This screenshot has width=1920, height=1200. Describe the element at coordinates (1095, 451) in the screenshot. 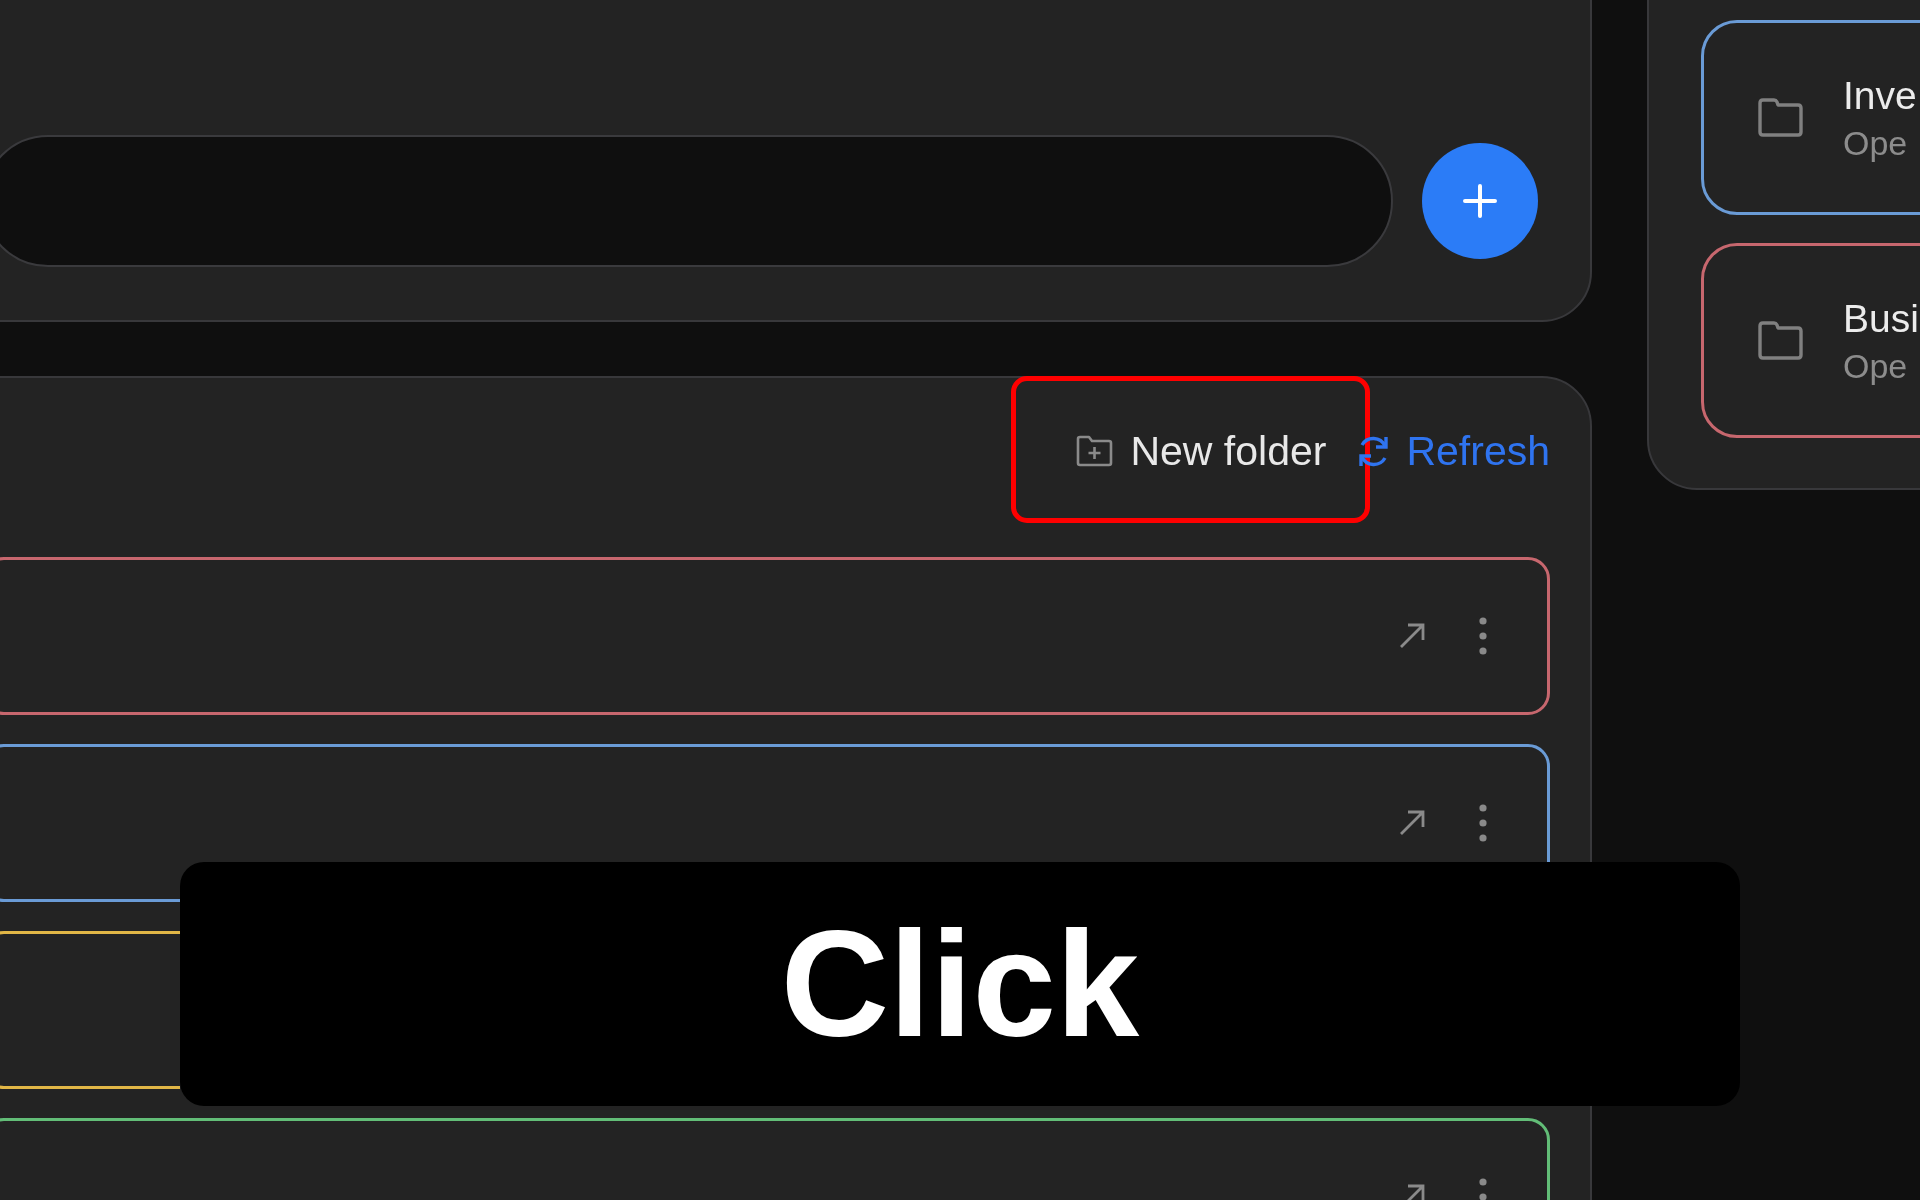

I see `folder-plus-icon` at that location.